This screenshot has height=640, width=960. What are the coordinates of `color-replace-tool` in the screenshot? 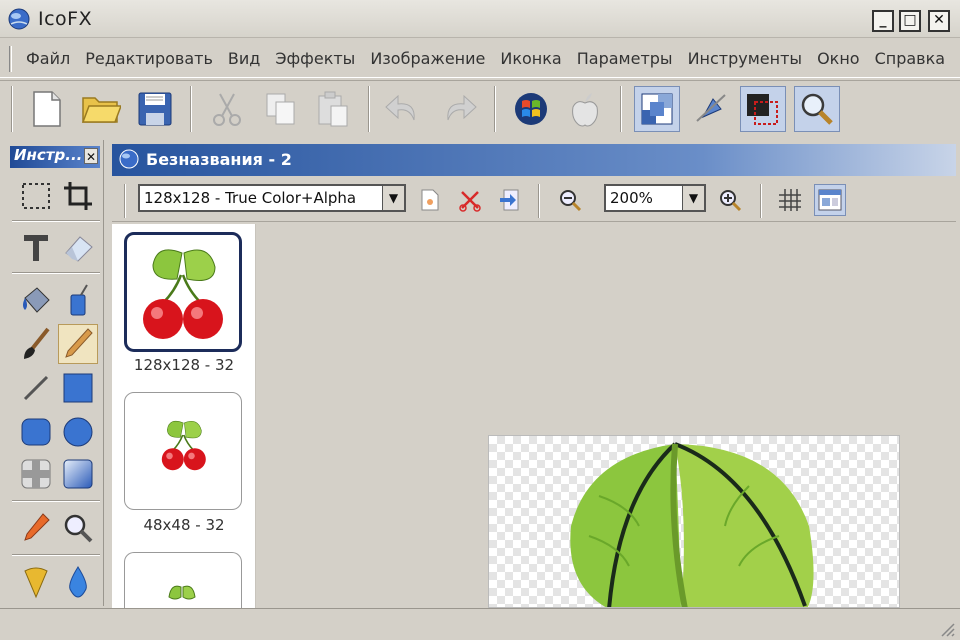 It's located at (78, 300).